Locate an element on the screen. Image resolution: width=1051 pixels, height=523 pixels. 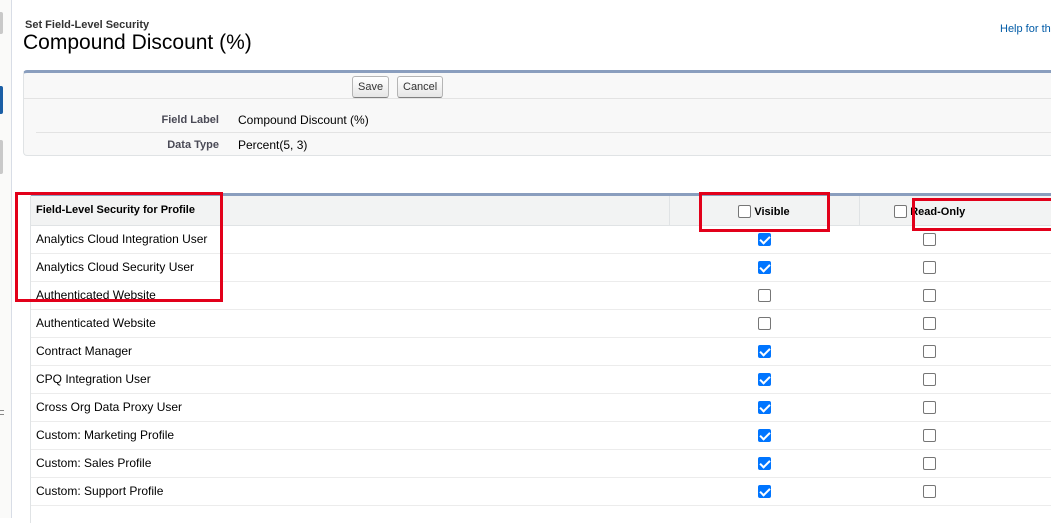
read-only-column-header: Read-Only is located at coordinates (955, 211).